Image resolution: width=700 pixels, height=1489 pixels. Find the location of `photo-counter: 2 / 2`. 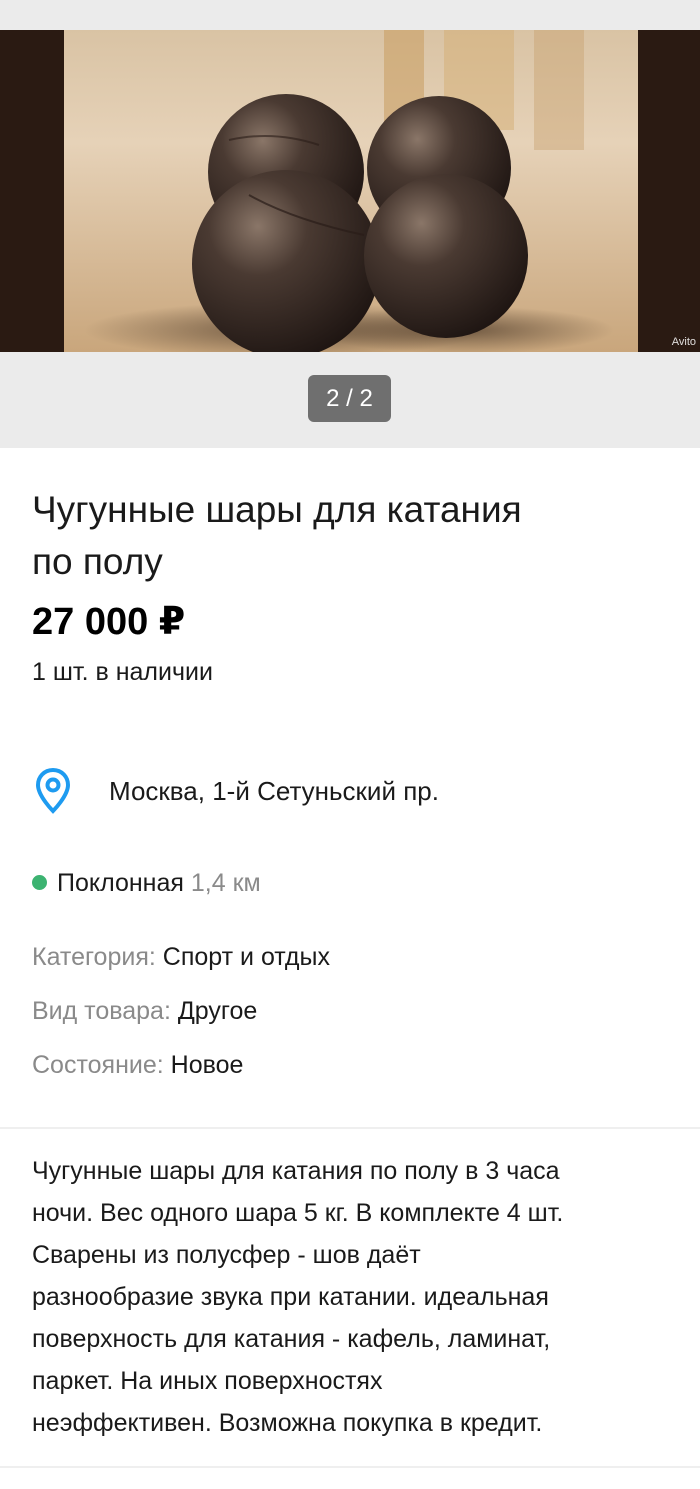

photo-counter: 2 / 2 is located at coordinates (349, 398).